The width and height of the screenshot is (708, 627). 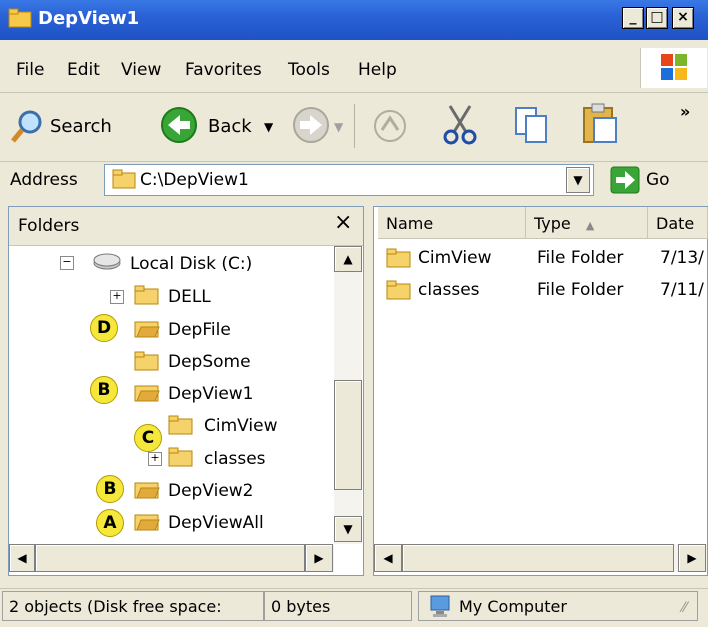 I want to click on tree-item-dell: DELL, so click(x=189, y=297).